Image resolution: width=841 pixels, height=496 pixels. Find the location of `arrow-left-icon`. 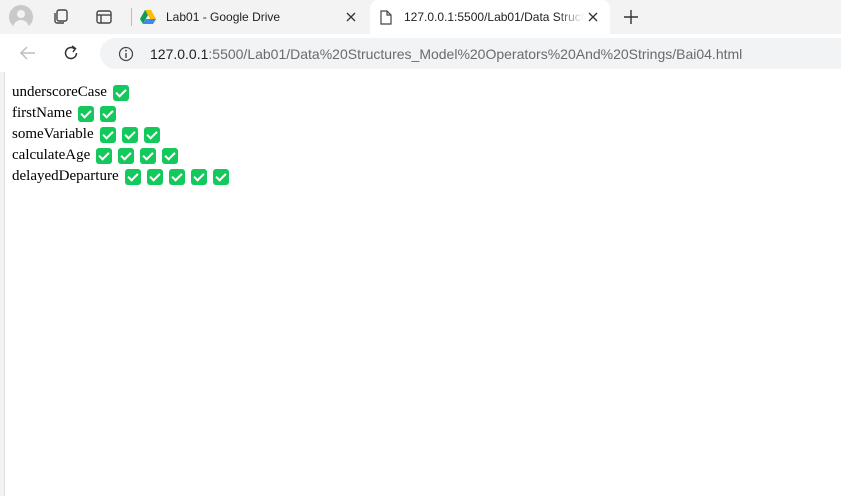

arrow-left-icon is located at coordinates (27, 53).